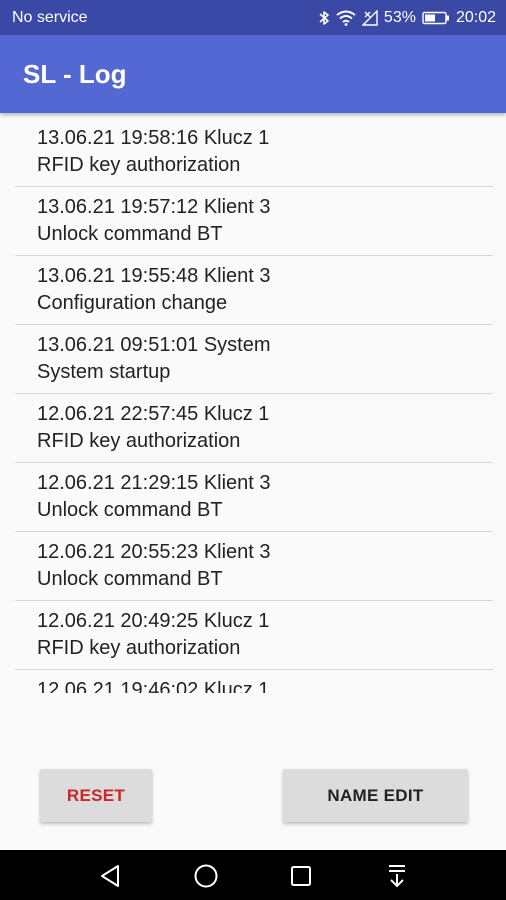 The height and width of the screenshot is (900, 506). What do you see at coordinates (154, 483) in the screenshot?
I see `log-entry-header: 12.06.21 21:29:15 Klient 3` at bounding box center [154, 483].